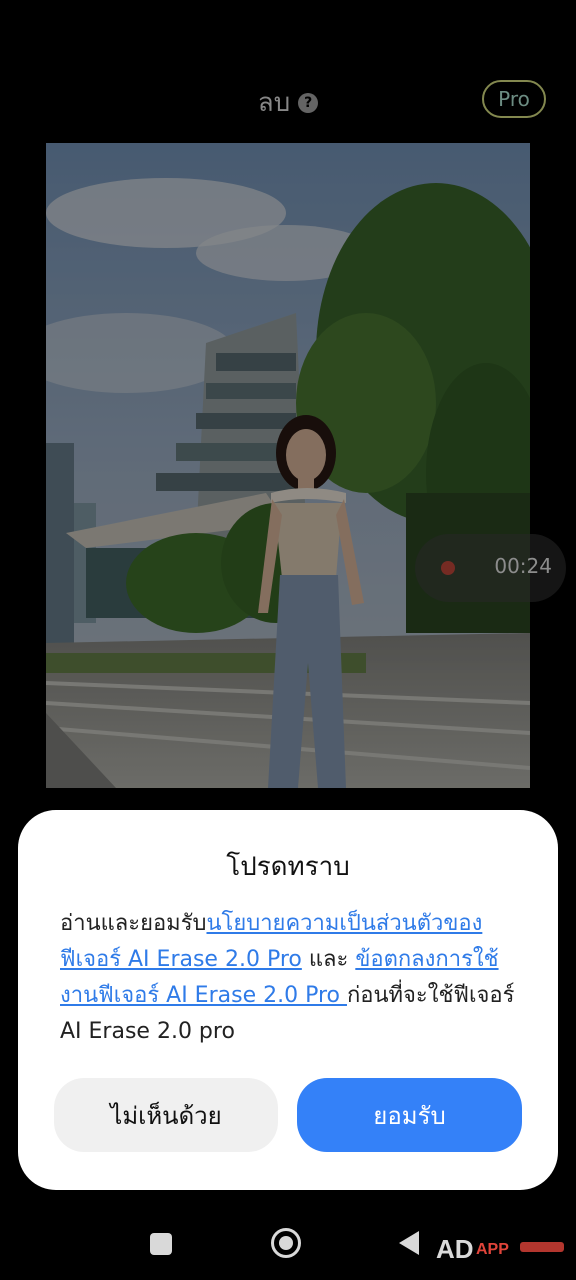 Image resolution: width=576 pixels, height=1280 pixels. Describe the element at coordinates (133, 923) in the screenshot. I see `body-prefix: อ่านและยอมรับ` at that location.